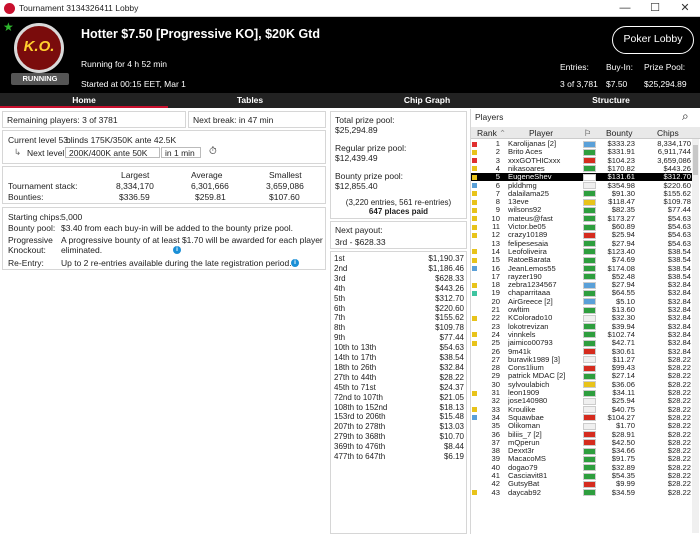 Image resolution: width=700 pixels, height=534 pixels. Describe the element at coordinates (528, 326) in the screenshot. I see `player-name: lokotrevizan` at that location.